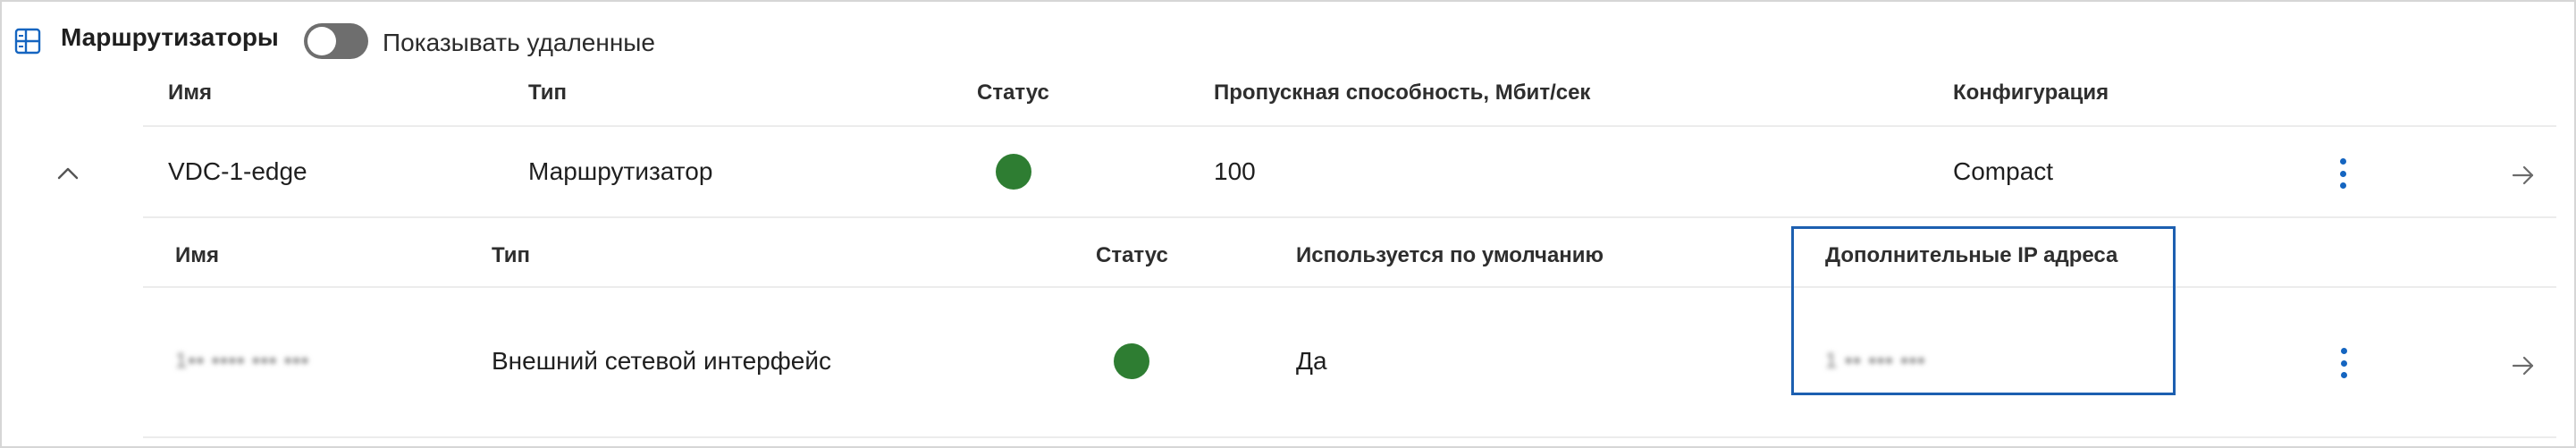 The height and width of the screenshot is (448, 2576). What do you see at coordinates (1235, 171) in the screenshot?
I see `router-bandwidth: 100` at bounding box center [1235, 171].